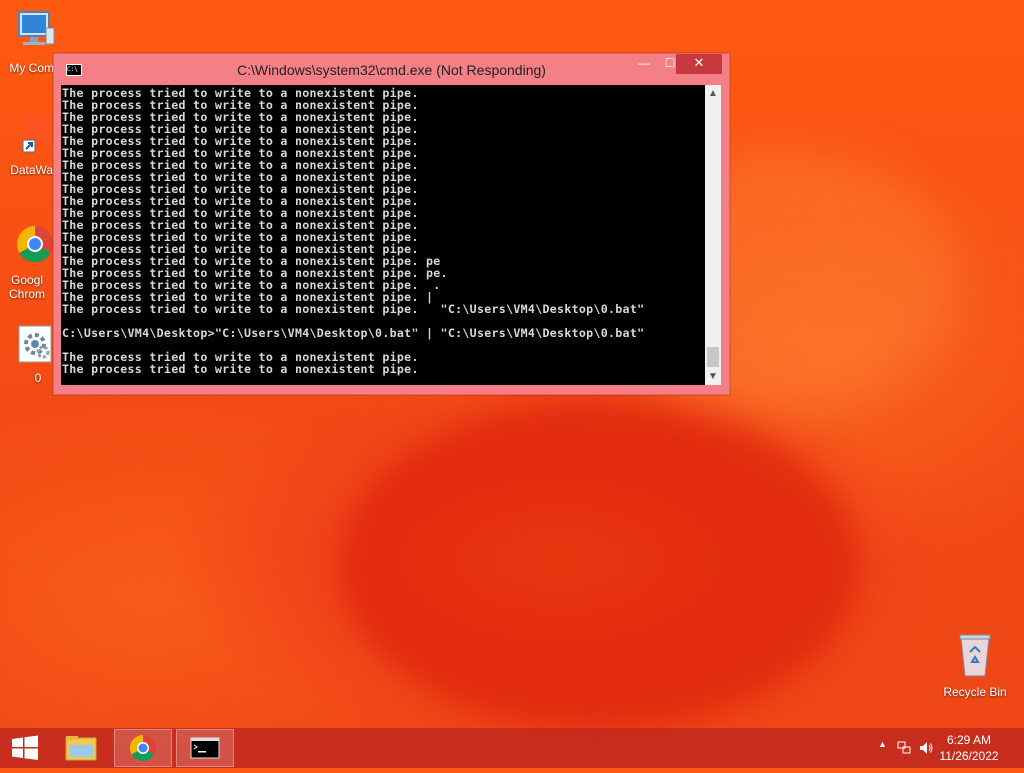 The height and width of the screenshot is (773, 1024). What do you see at coordinates (882, 744) in the screenshot?
I see `show-hidden-icons-icon: ▲` at bounding box center [882, 744].